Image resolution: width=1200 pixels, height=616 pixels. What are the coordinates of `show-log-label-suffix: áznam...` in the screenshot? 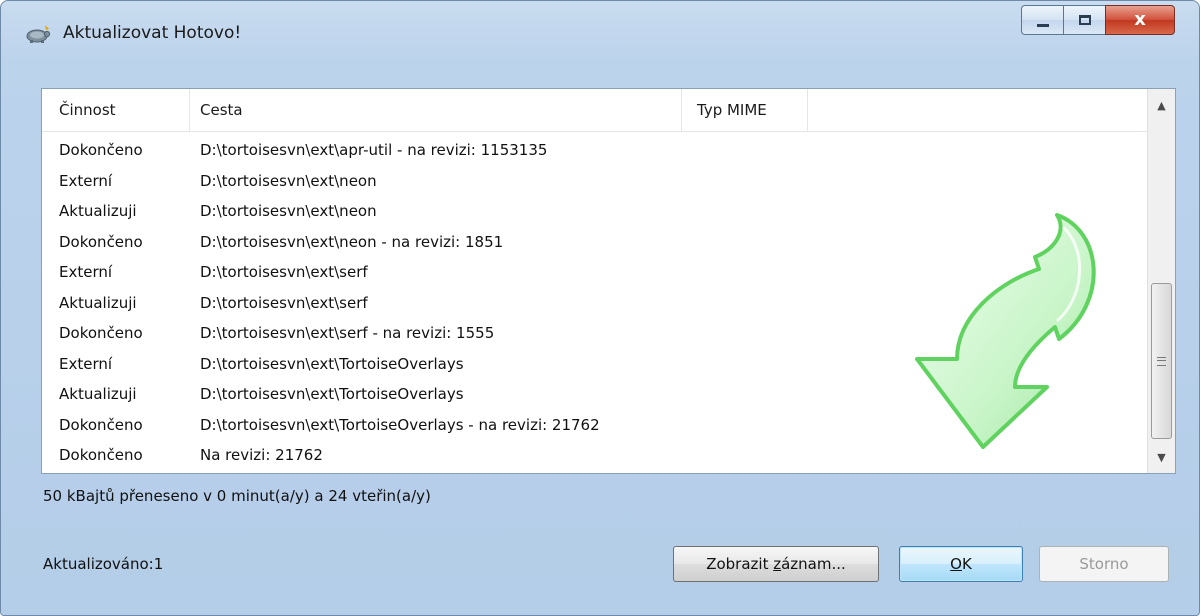 It's located at (813, 564).